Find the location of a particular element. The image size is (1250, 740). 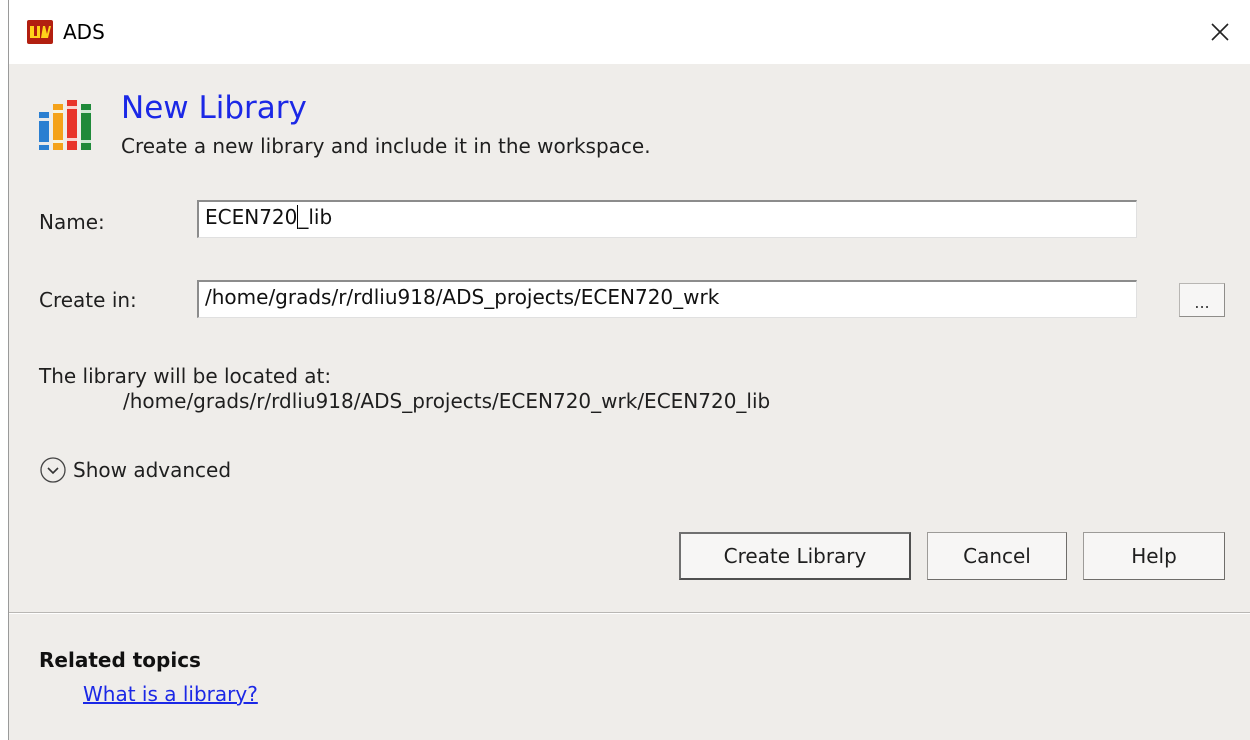

chevron-down-circle-icon is located at coordinates (53, 470).